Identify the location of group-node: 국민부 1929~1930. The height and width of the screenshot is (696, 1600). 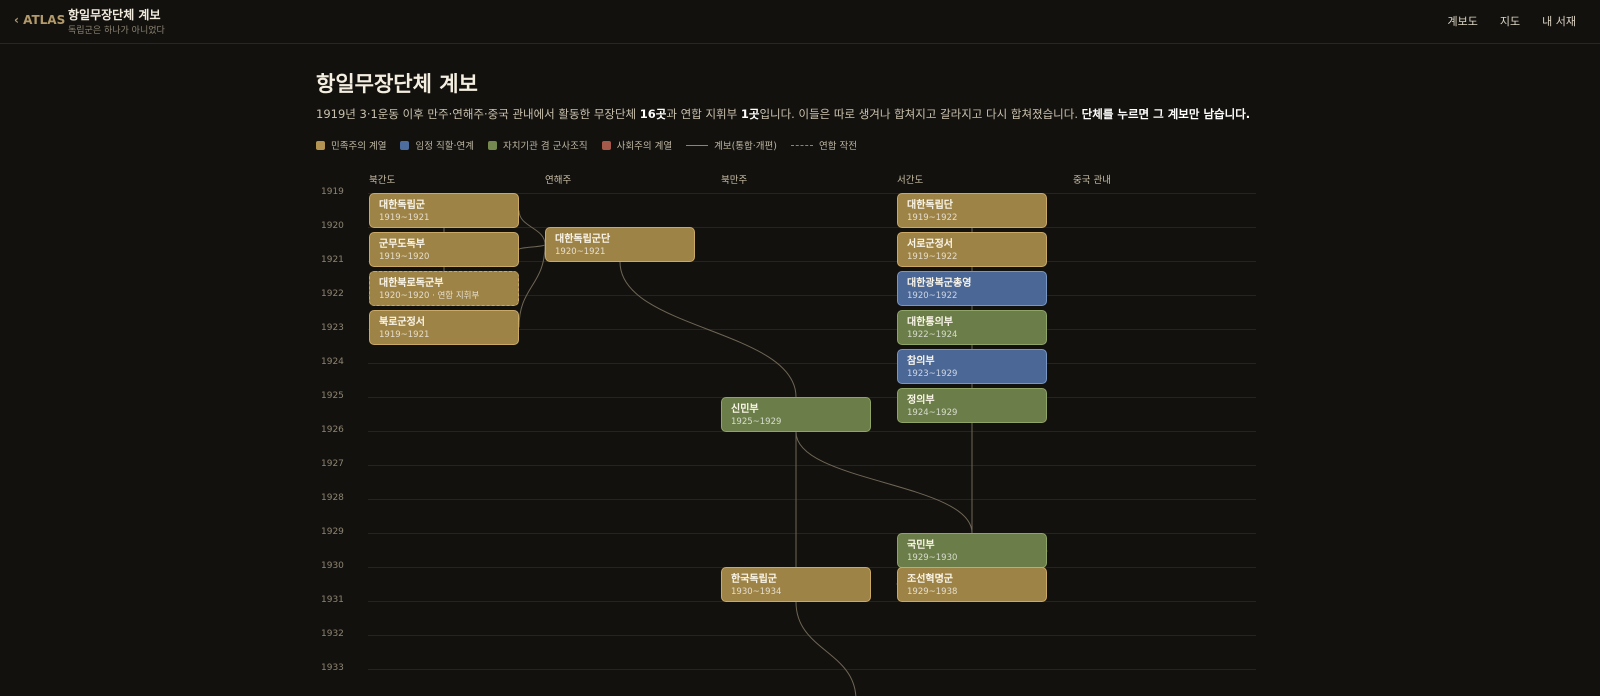
(972, 550).